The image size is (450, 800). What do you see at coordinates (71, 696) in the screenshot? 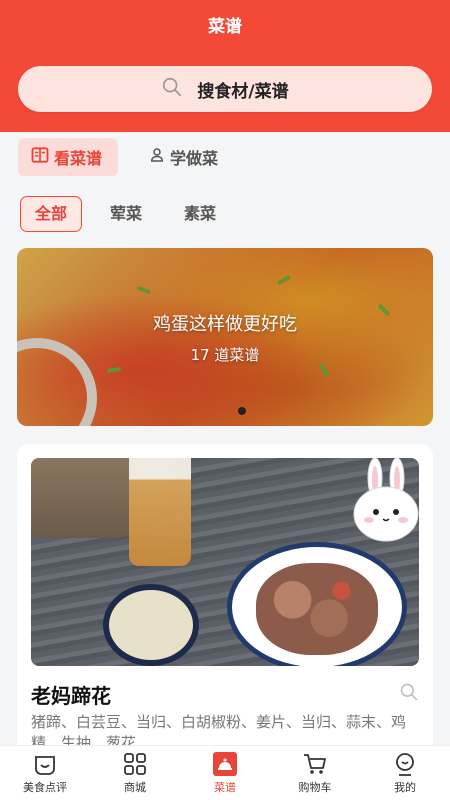
I see `recipe-title: 老妈蹄花` at bounding box center [71, 696].